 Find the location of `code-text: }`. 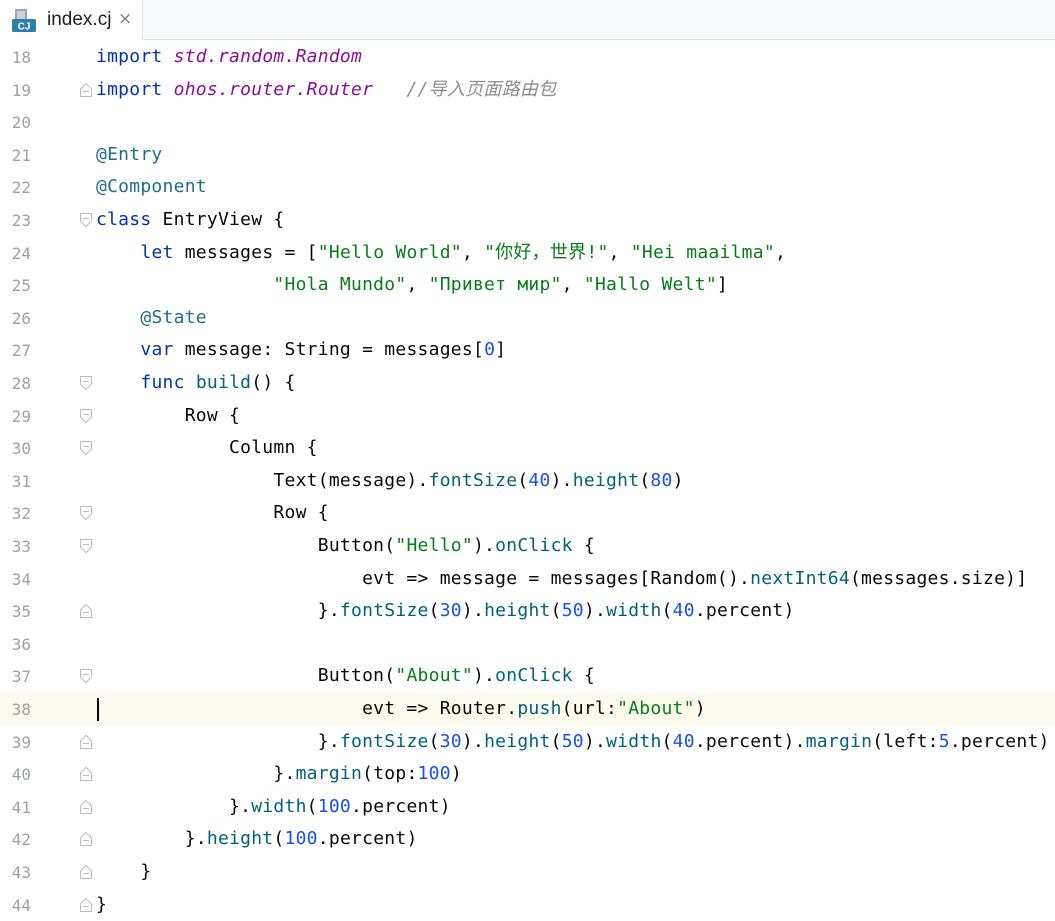

code-text: } is located at coordinates (101, 905).